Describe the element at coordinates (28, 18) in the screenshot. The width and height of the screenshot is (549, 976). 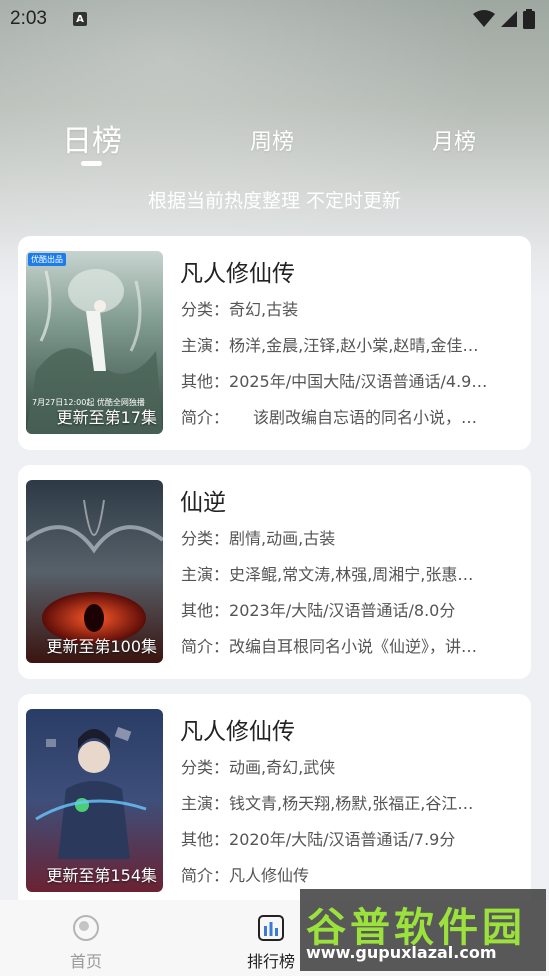
I see `status-time: 2:03` at that location.